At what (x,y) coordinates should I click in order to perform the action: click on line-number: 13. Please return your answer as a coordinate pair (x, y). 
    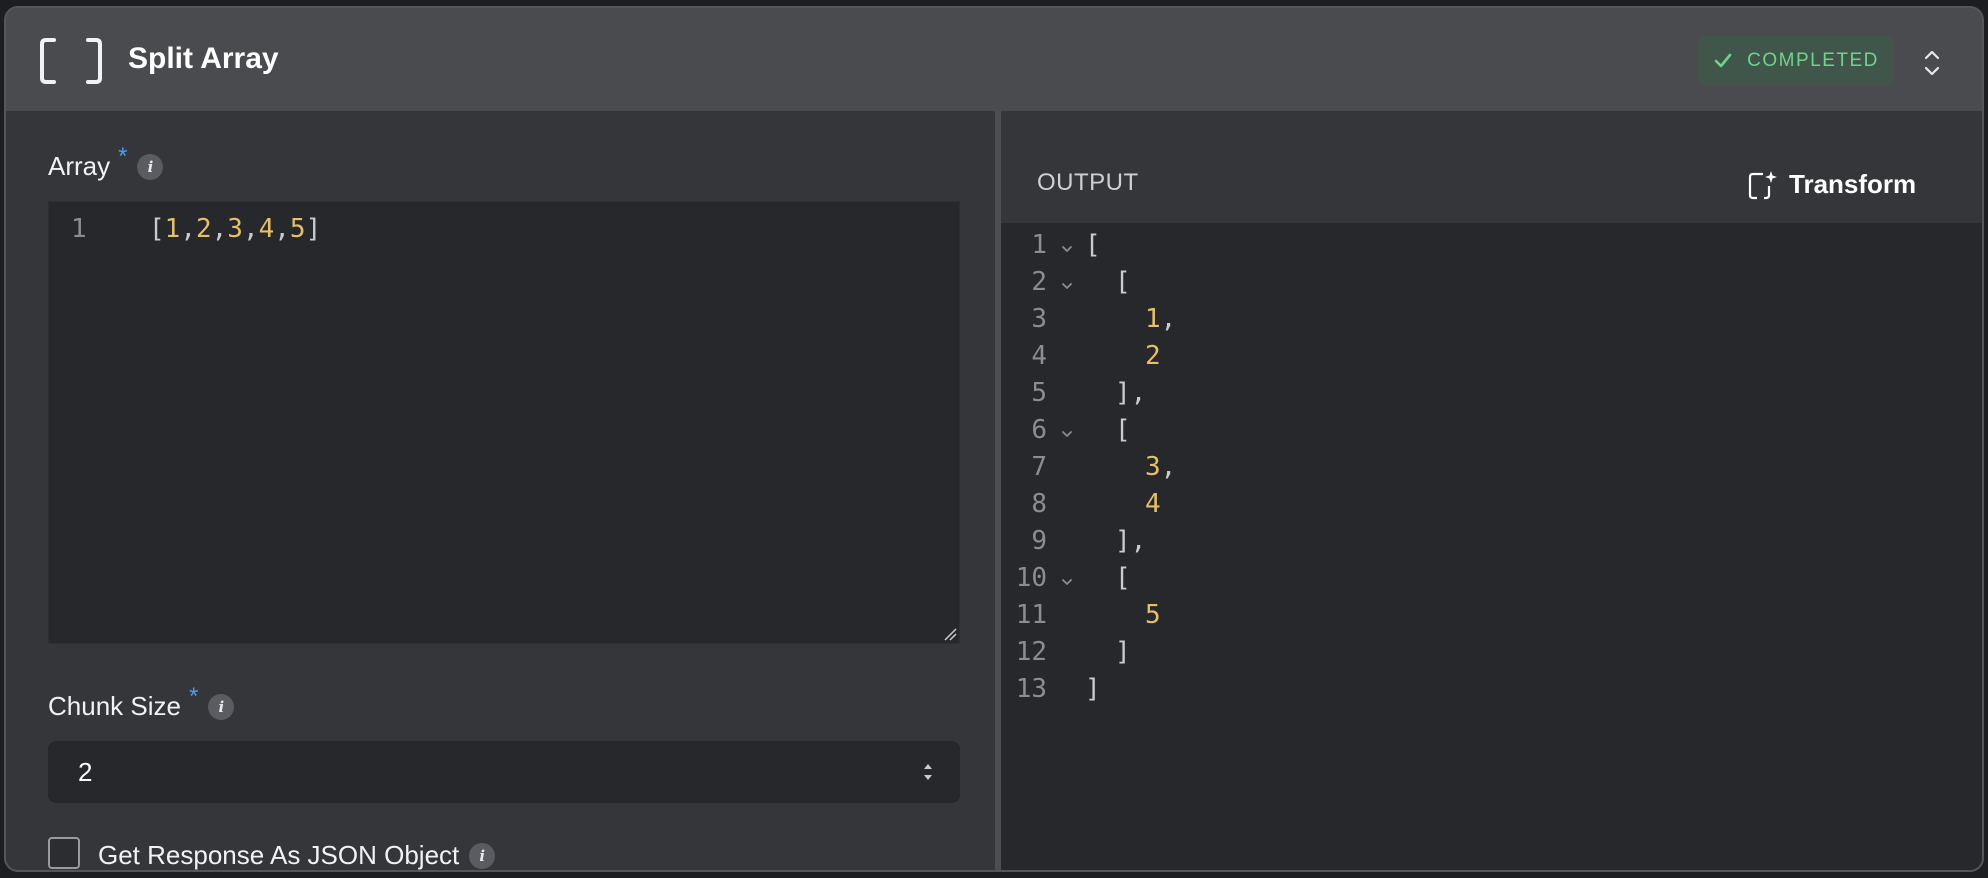
    Looking at the image, I should click on (1031, 689).